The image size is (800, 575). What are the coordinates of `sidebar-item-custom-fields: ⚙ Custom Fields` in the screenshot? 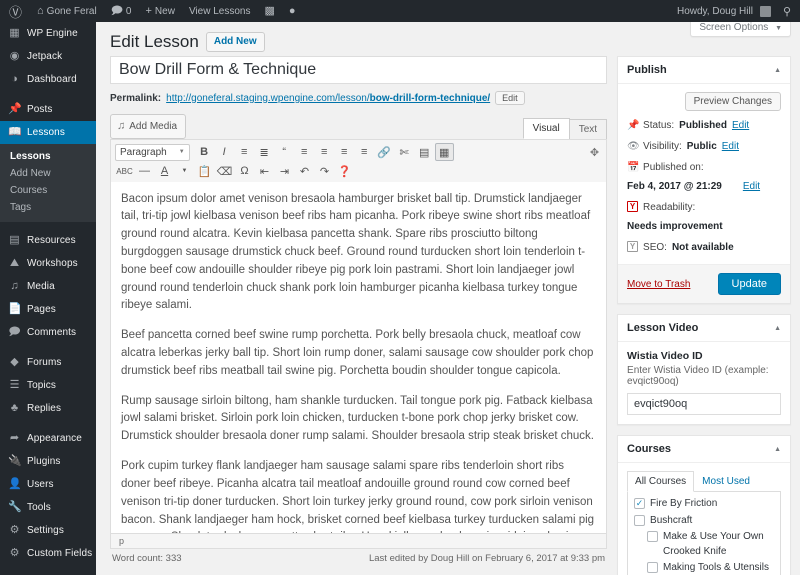 It's located at (48, 553).